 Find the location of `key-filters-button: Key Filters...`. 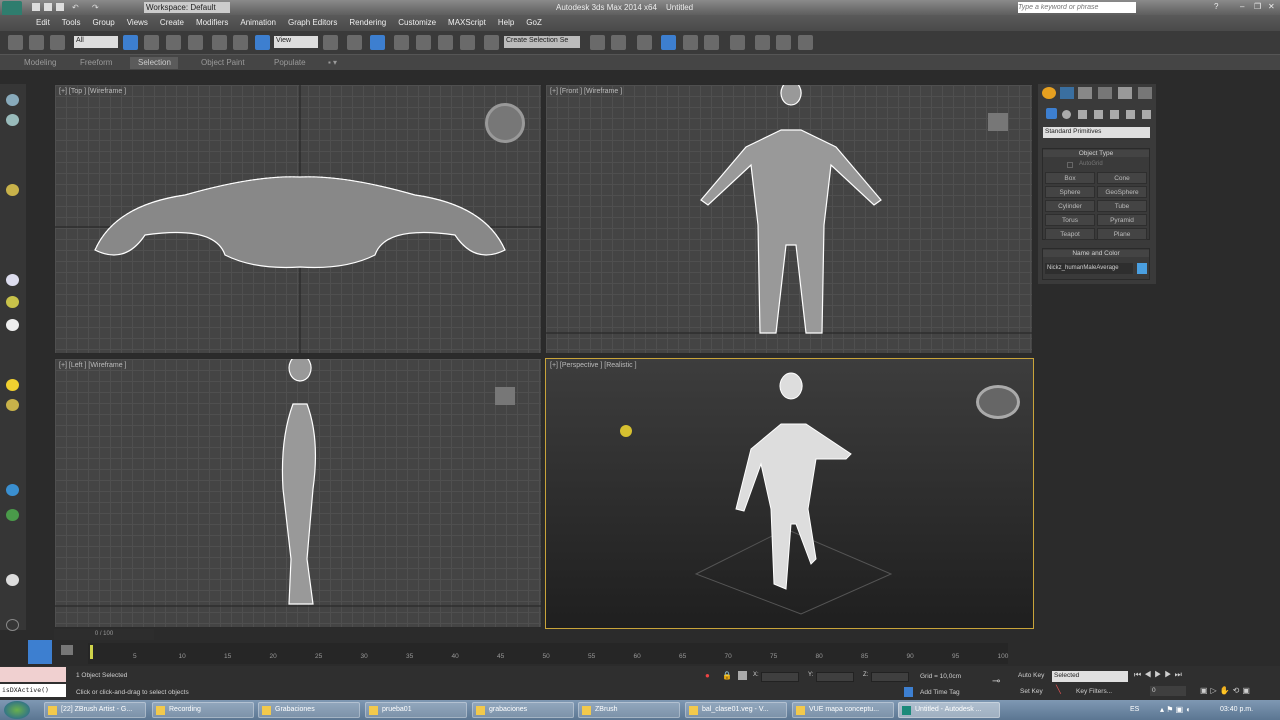

key-filters-button: Key Filters... is located at coordinates (1094, 691).